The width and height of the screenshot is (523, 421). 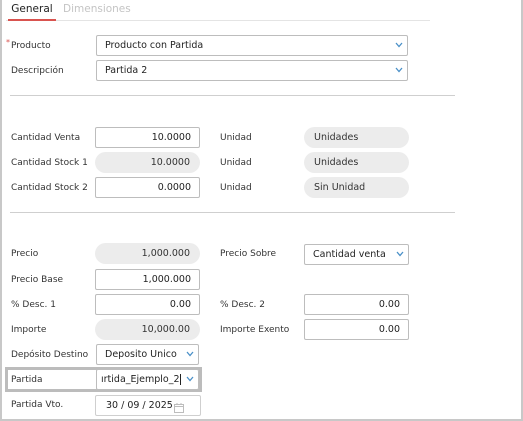 I want to click on desc1-input: 0.00, so click(x=147, y=304).